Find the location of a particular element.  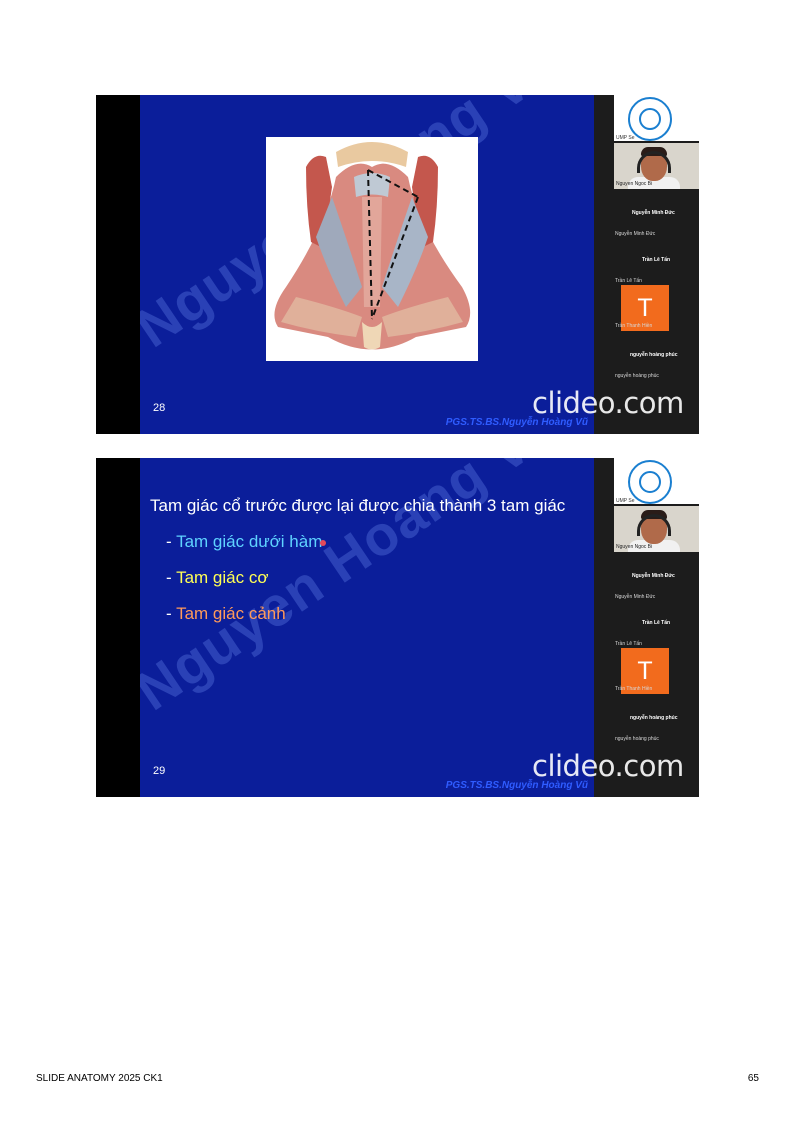

bullet-item: - Tam giác dưới hàm is located at coordinates (246, 542).